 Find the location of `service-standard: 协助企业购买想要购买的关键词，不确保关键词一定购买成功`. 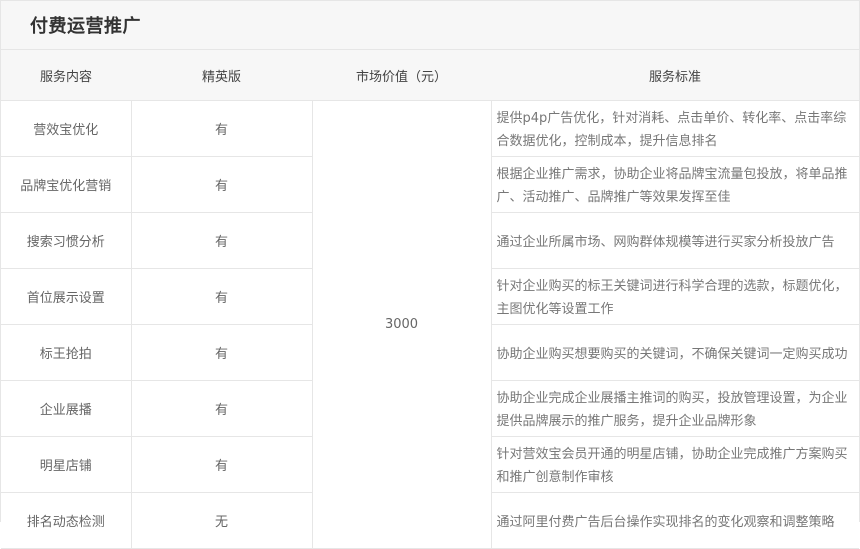

service-standard: 协助企业购买想要购买的关键词，不确保关键词一定购买成功 is located at coordinates (674, 352).